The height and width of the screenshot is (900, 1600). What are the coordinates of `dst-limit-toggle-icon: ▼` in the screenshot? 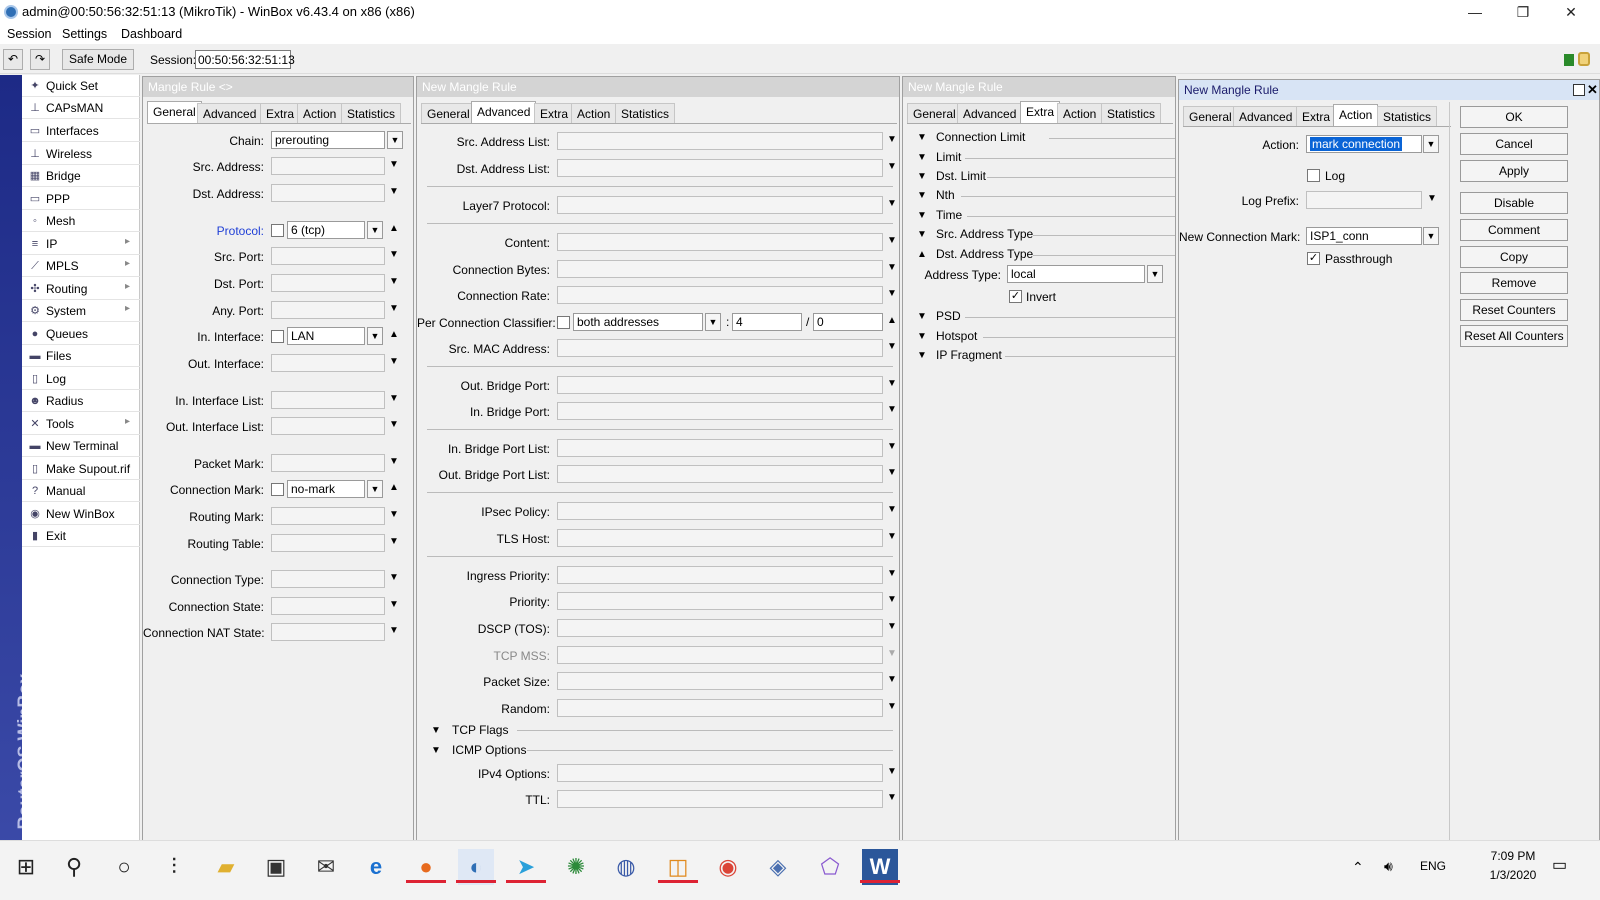 It's located at (922, 176).